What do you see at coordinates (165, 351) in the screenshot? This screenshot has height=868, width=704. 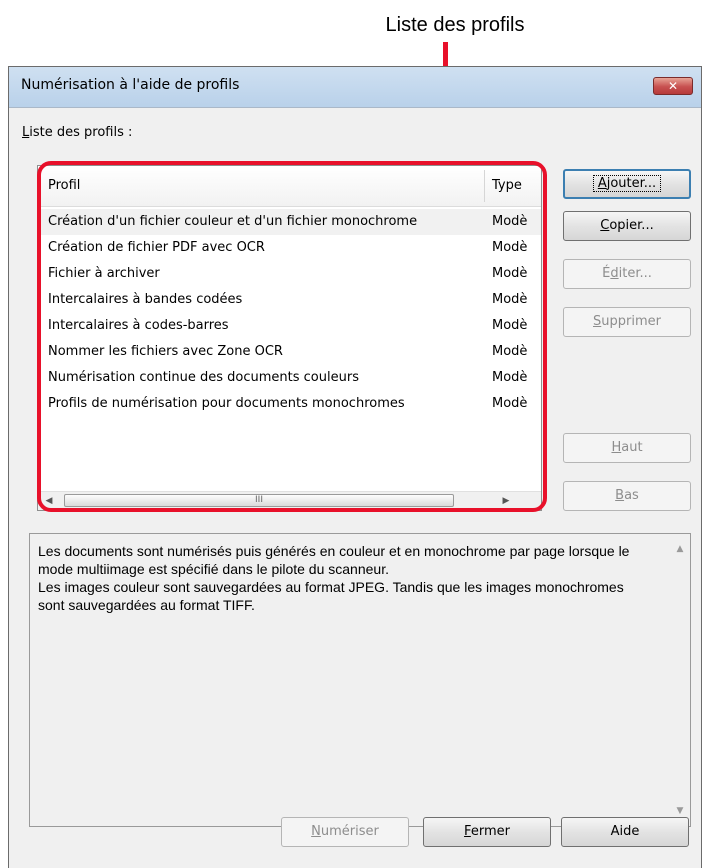 I see `profile-name: Nommer les fichiers avec Zone OCR` at bounding box center [165, 351].